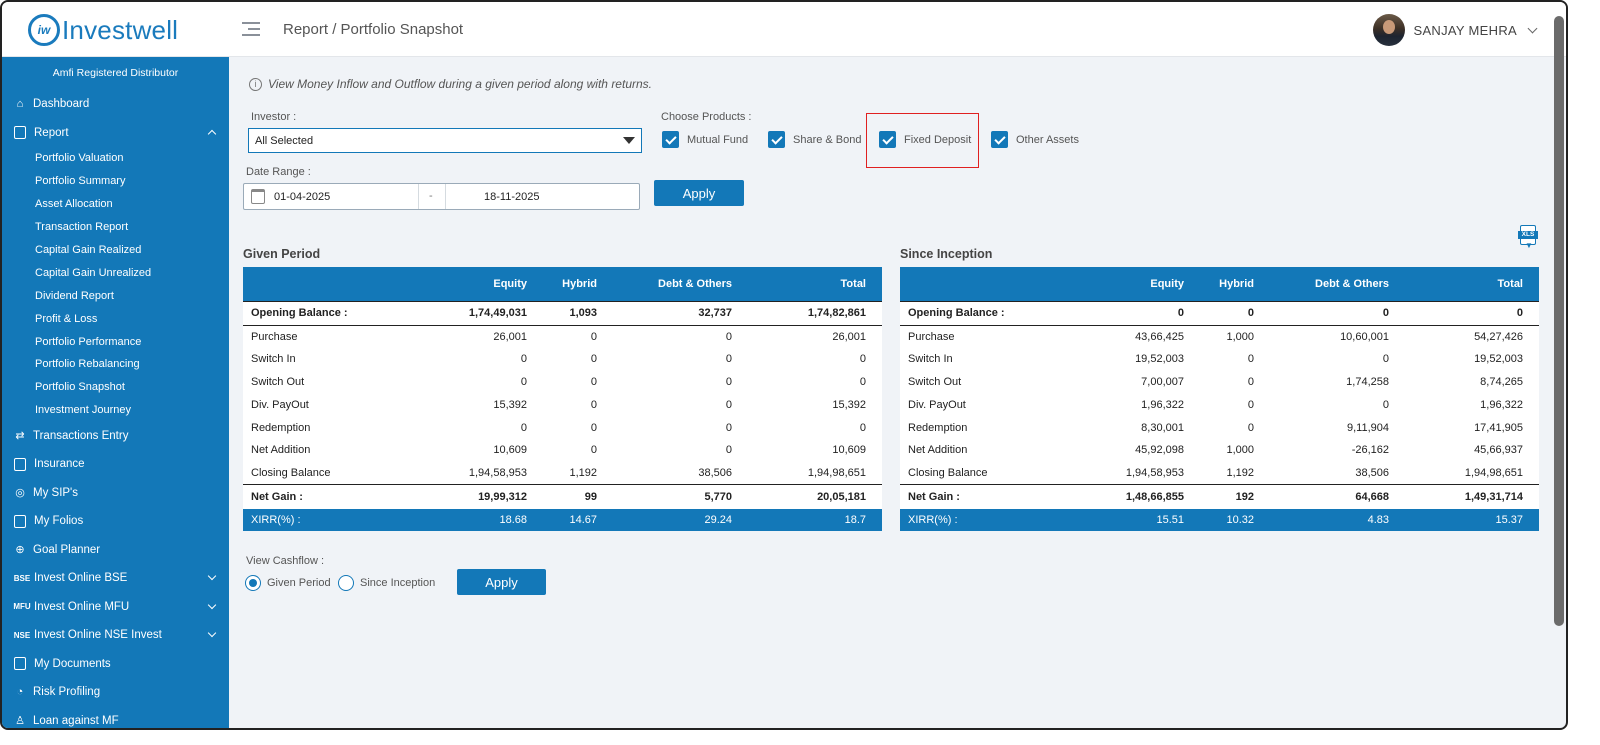  I want to click on apply-button: Apply, so click(699, 193).